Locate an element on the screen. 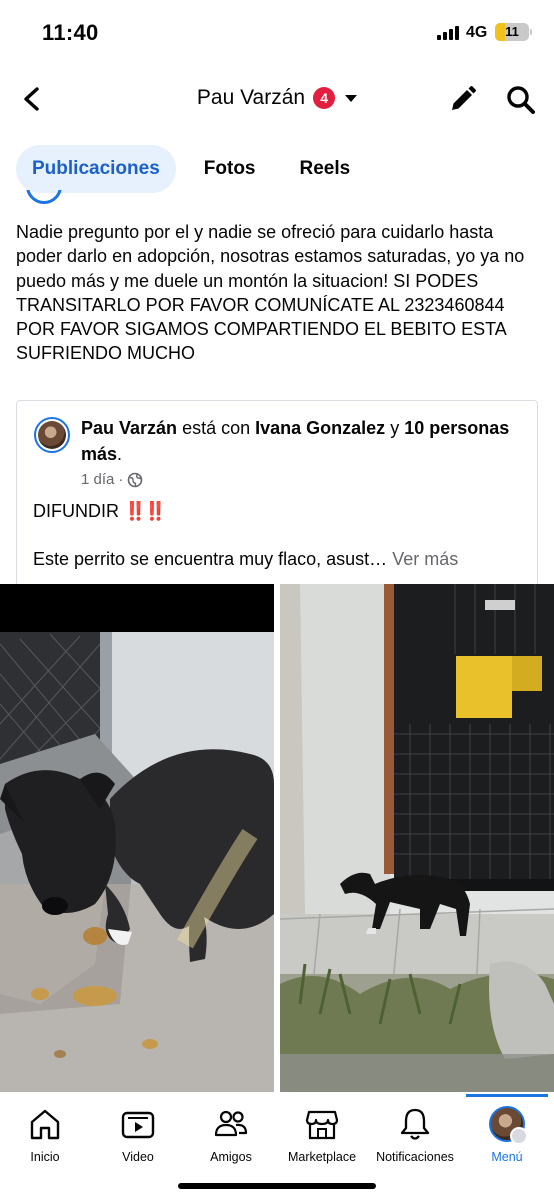 This screenshot has width=554, height=1200. period: . is located at coordinates (120, 454).